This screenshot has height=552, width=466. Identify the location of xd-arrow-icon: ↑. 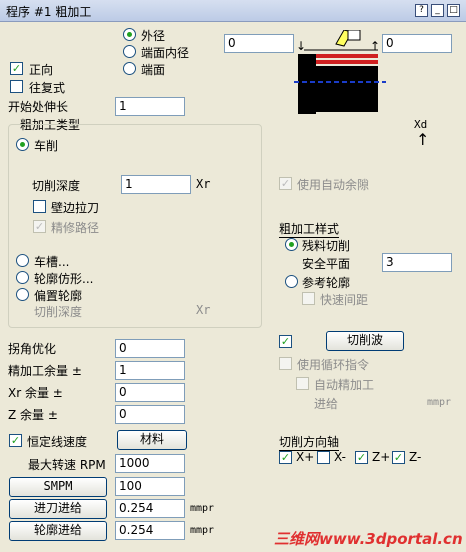
(423, 139).